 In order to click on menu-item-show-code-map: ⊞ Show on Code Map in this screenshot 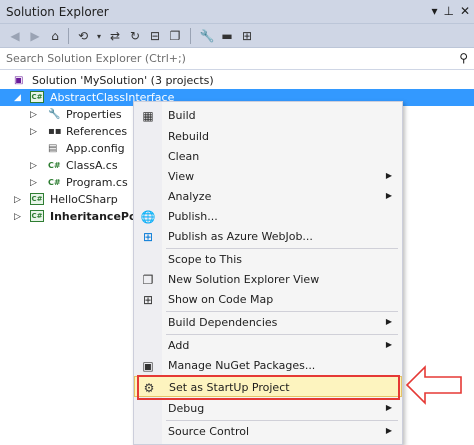, I will do `click(268, 299)`.